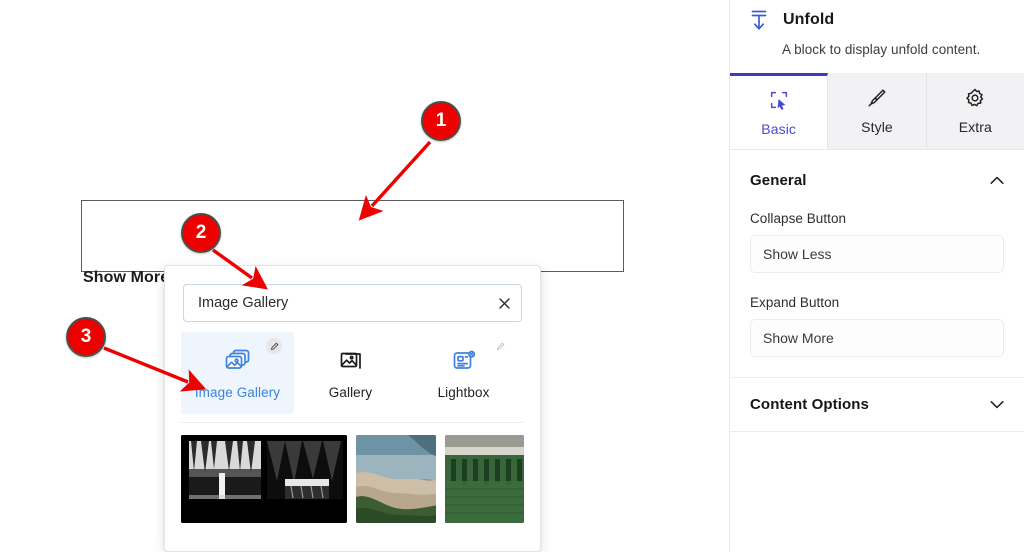  What do you see at coordinates (877, 338) in the screenshot?
I see `expand-button-input` at bounding box center [877, 338].